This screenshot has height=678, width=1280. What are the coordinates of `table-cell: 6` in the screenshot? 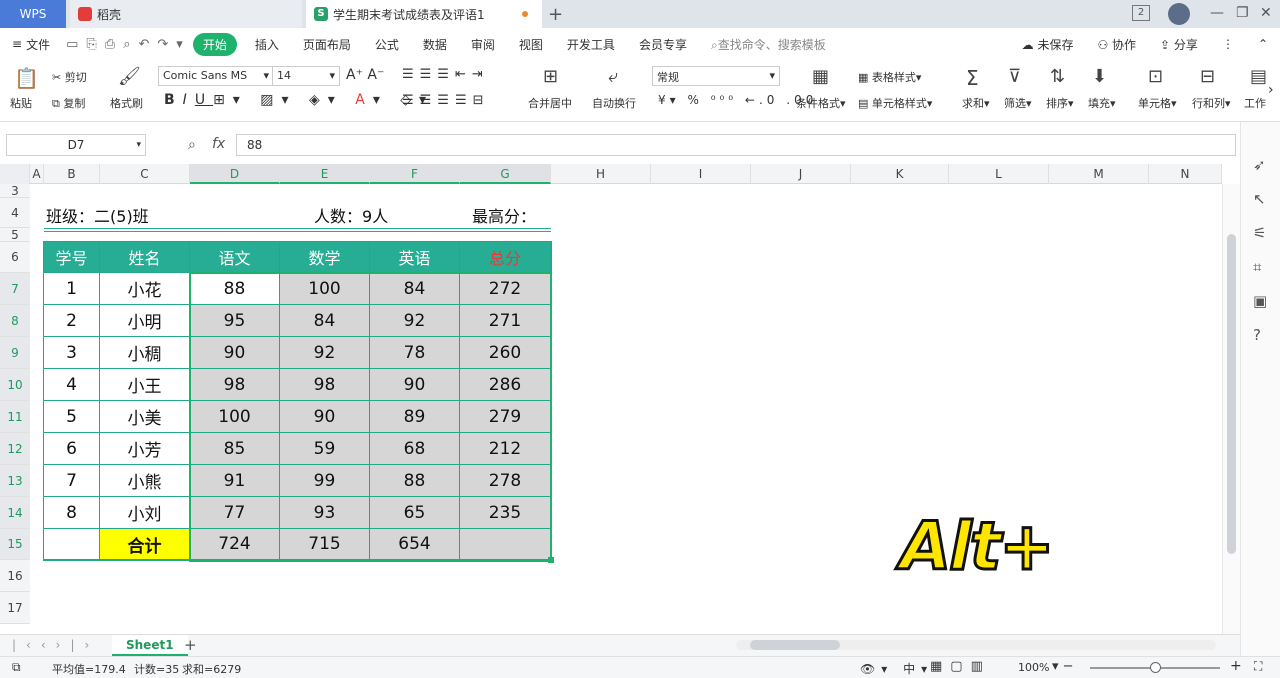 It's located at (72, 449).